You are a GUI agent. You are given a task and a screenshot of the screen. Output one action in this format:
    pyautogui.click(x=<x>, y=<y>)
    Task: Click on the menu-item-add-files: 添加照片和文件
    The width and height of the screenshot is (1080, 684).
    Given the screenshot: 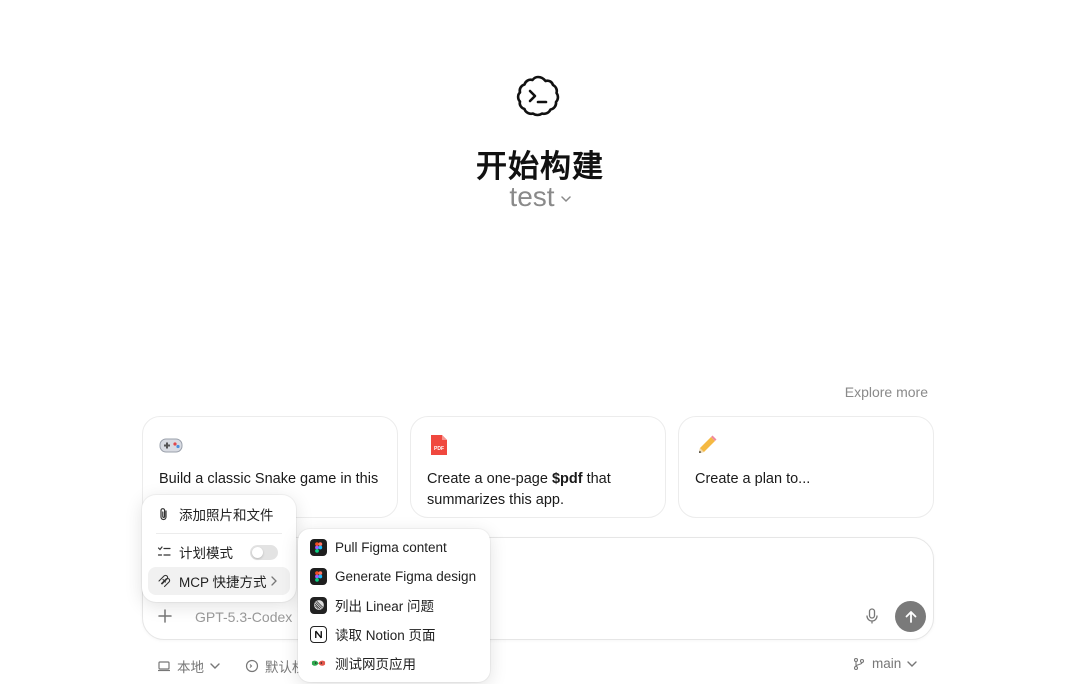 What is the action you would take?
    pyautogui.click(x=219, y=514)
    